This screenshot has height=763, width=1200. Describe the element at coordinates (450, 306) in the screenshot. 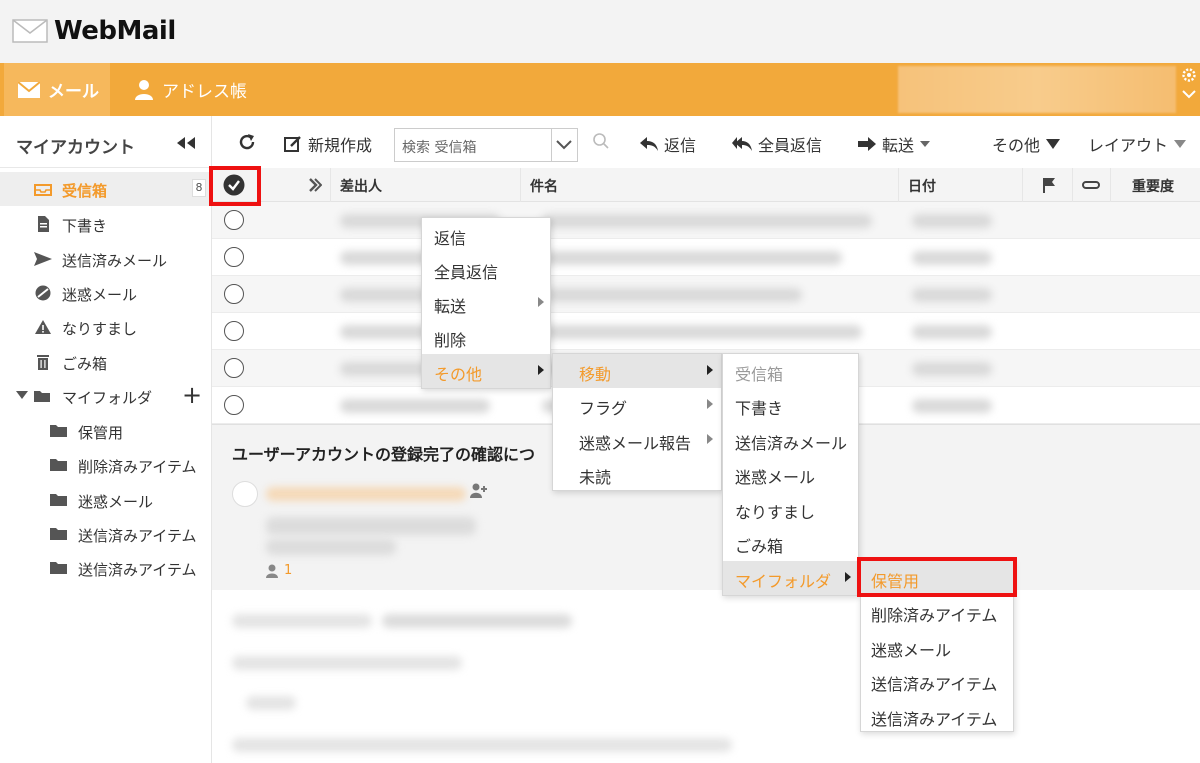

I see `menu-item-label: 転送` at that location.